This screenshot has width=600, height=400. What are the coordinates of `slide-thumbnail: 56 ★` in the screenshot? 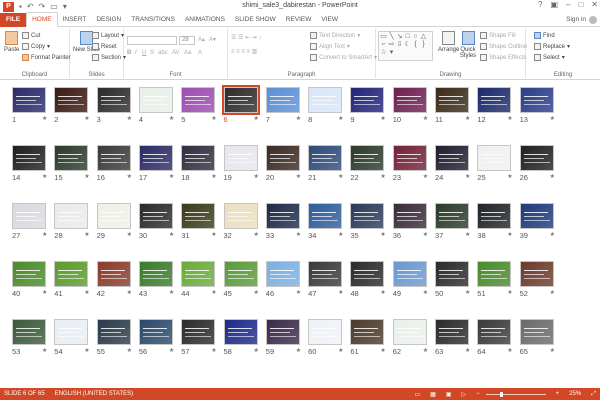 It's located at (160, 341).